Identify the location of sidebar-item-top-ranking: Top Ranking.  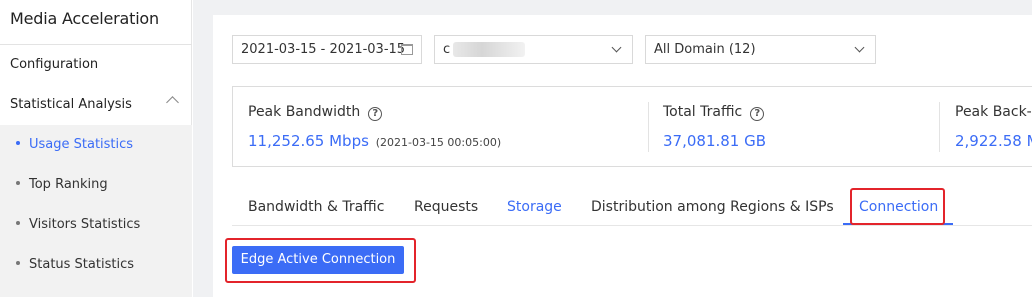
(62, 184).